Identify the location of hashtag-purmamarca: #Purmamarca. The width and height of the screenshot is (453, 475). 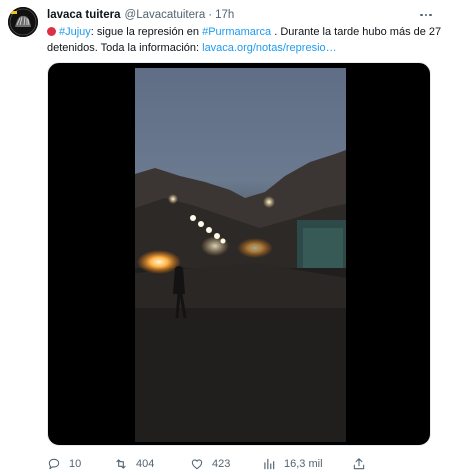
(236, 32).